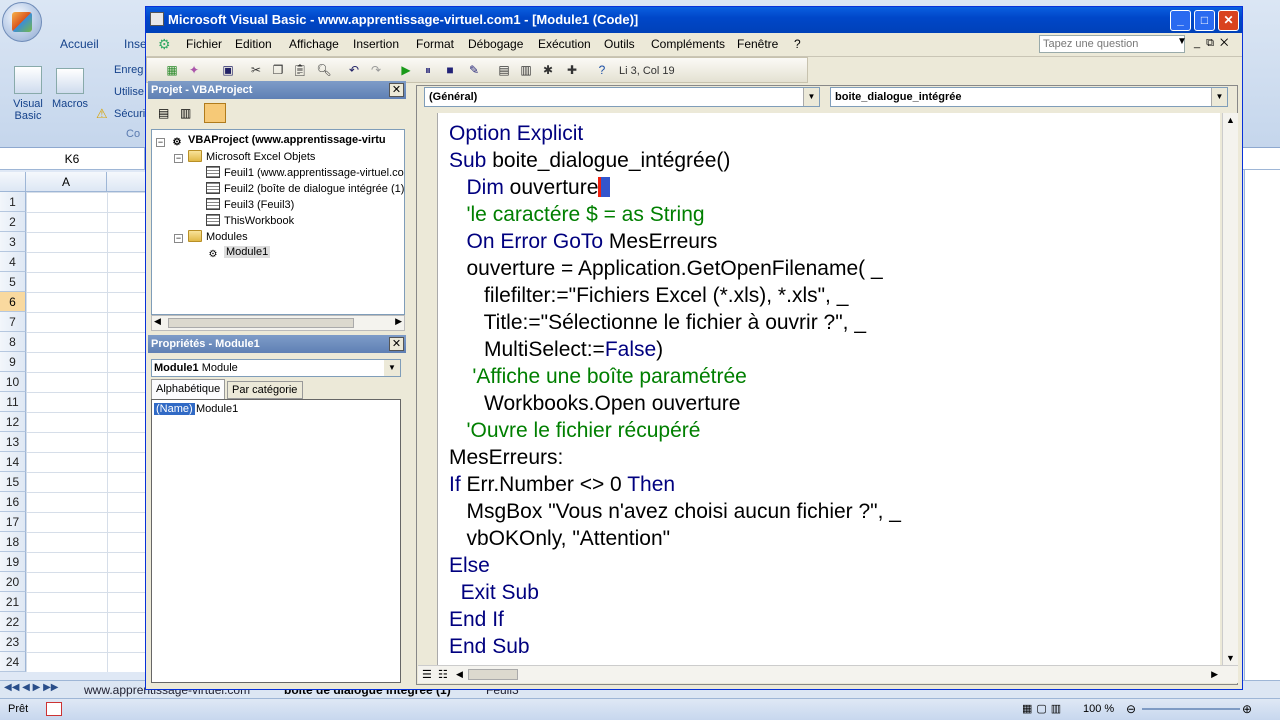 The image size is (1280, 720). Describe the element at coordinates (28, 110) in the screenshot. I see `visual-basic-button: Visual Basic` at that location.